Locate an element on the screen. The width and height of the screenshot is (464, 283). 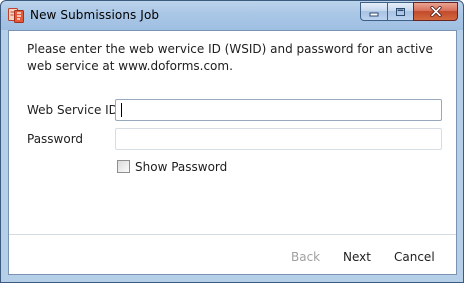
close-icon is located at coordinates (435, 11).